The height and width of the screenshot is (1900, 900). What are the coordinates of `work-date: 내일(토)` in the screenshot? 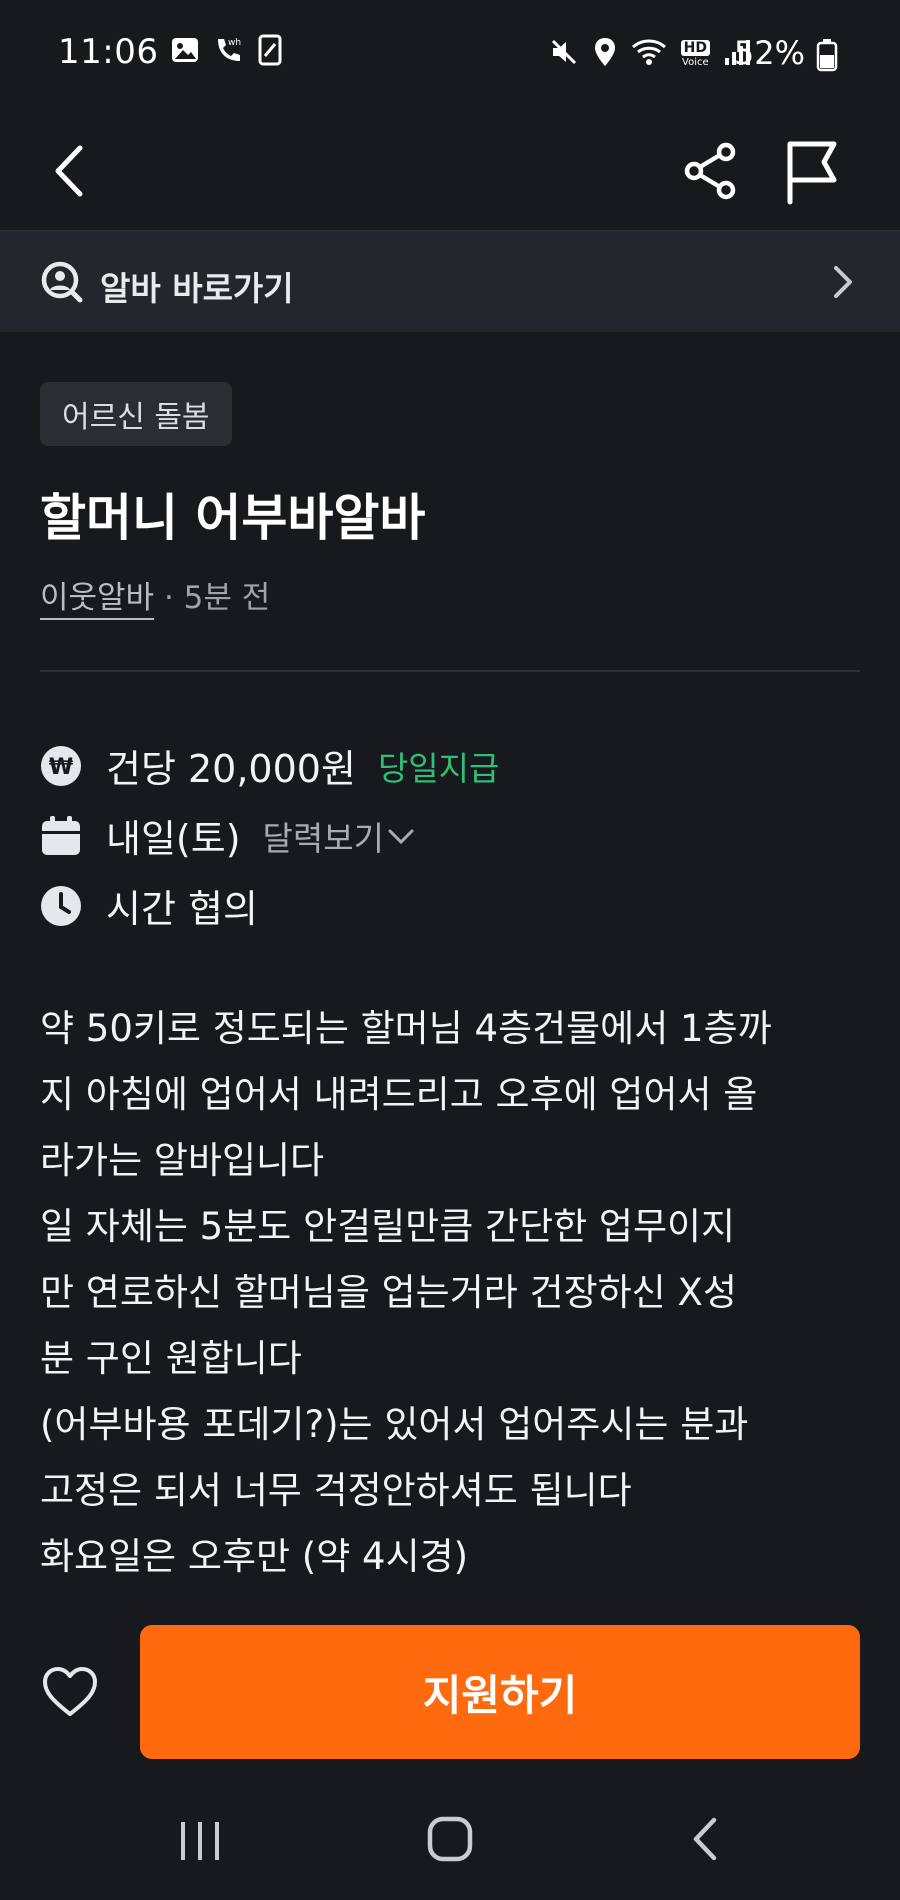 It's located at (173, 839).